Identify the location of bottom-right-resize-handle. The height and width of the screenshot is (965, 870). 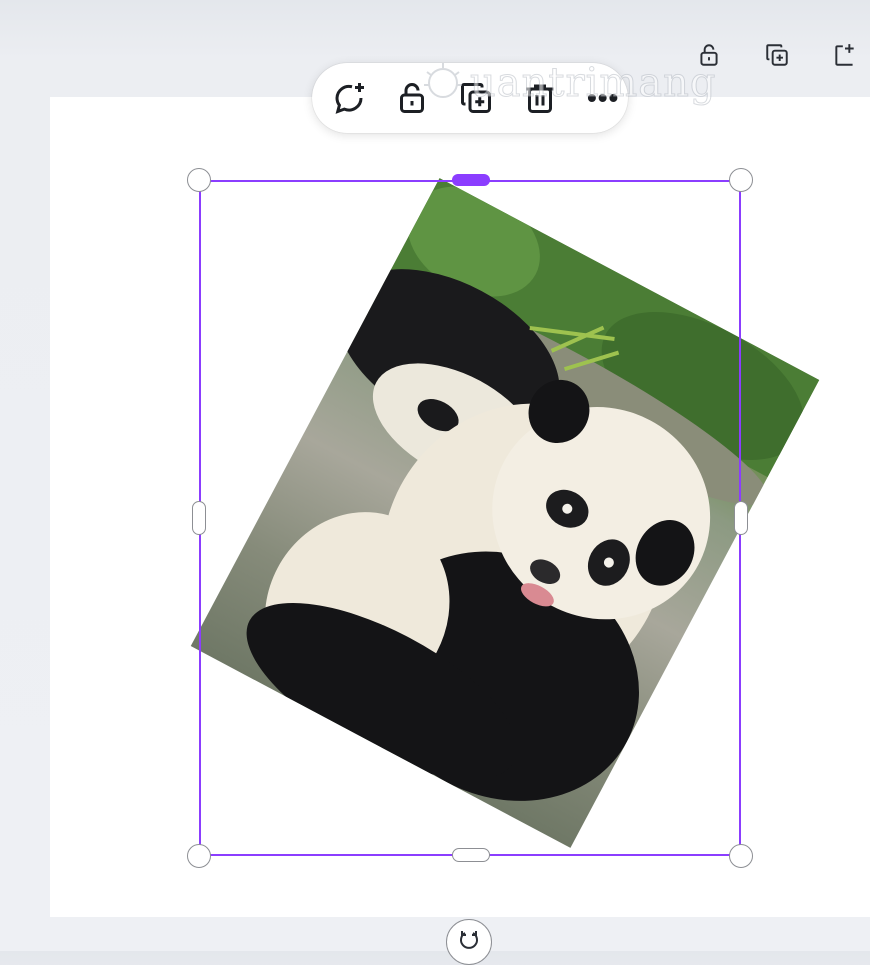
(741, 856).